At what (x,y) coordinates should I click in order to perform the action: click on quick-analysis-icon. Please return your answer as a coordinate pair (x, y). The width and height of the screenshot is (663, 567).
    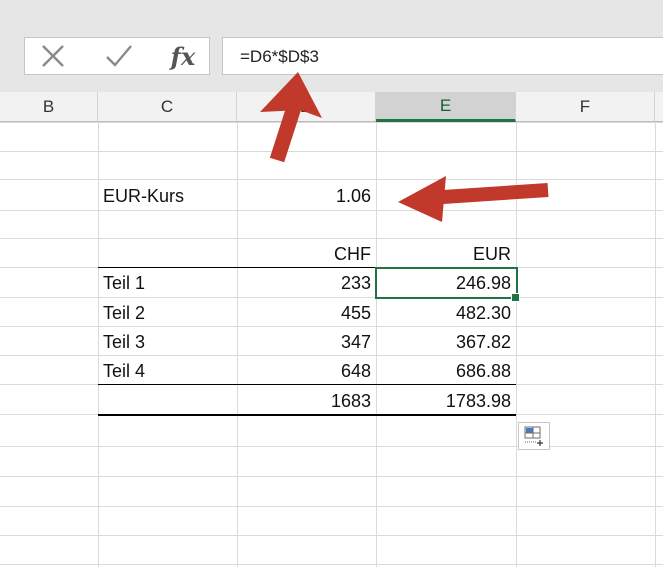
    Looking at the image, I should click on (533, 436).